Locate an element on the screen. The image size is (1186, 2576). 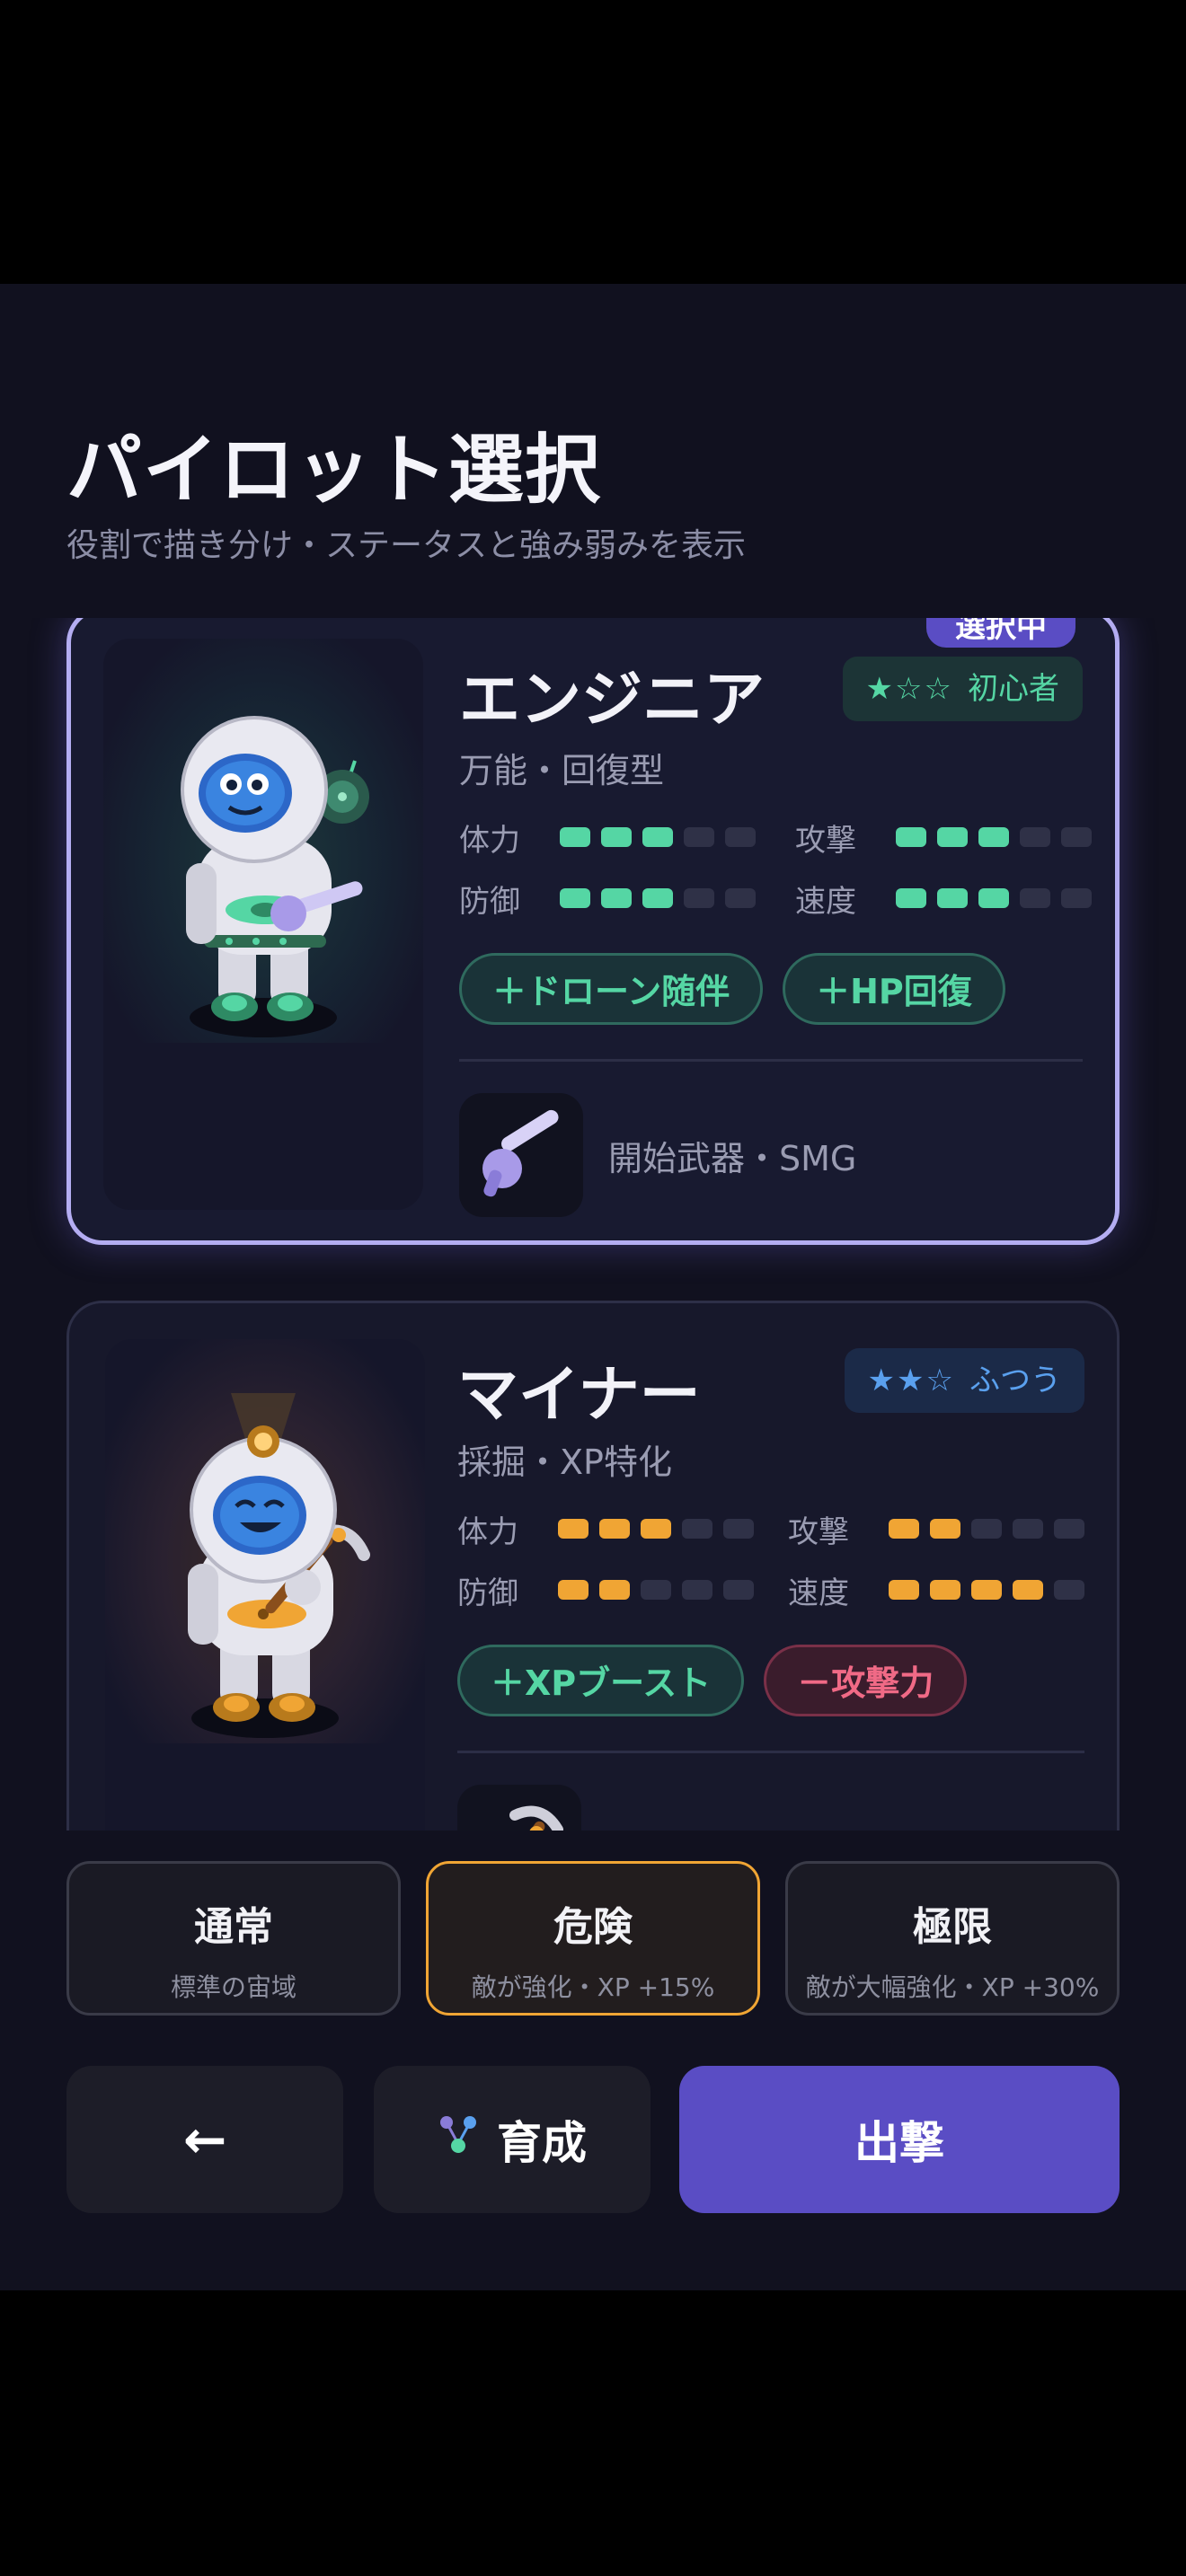
mode-extreme-button: 極限 敵が大幅強化・XP +30% is located at coordinates (952, 1938).